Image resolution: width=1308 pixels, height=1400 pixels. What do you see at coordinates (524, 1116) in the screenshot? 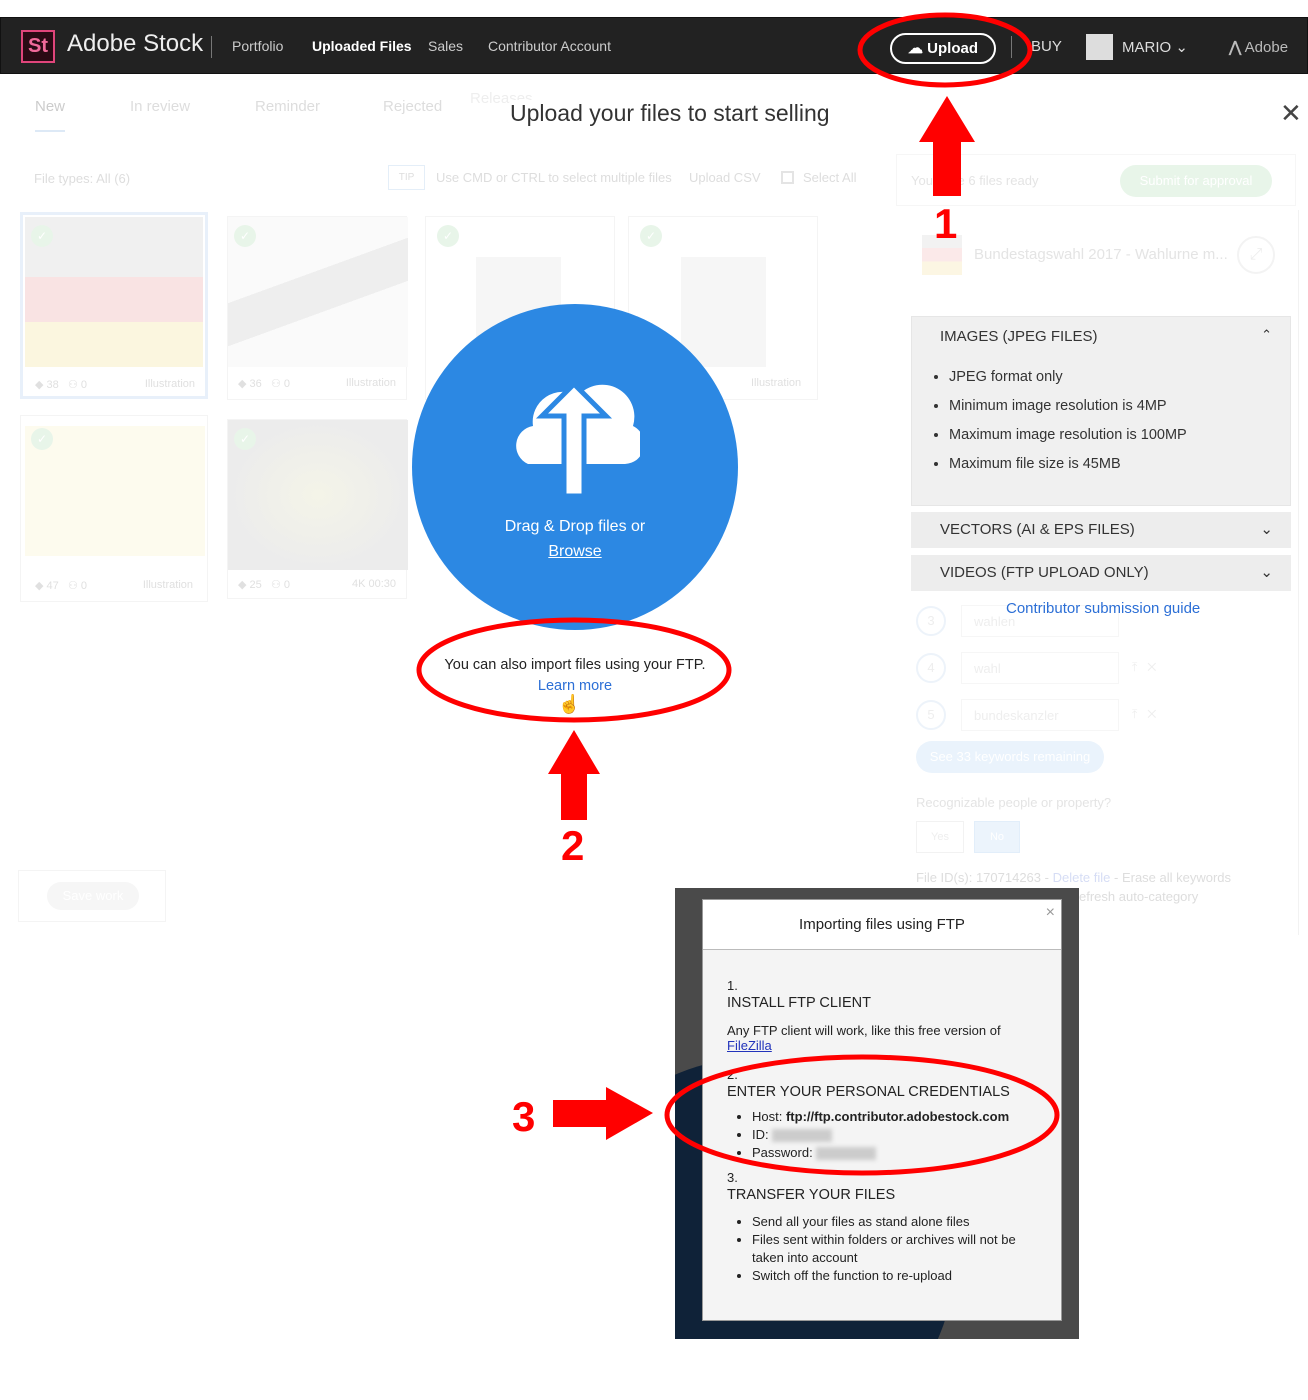
I see `annotation-number: 3` at bounding box center [524, 1116].